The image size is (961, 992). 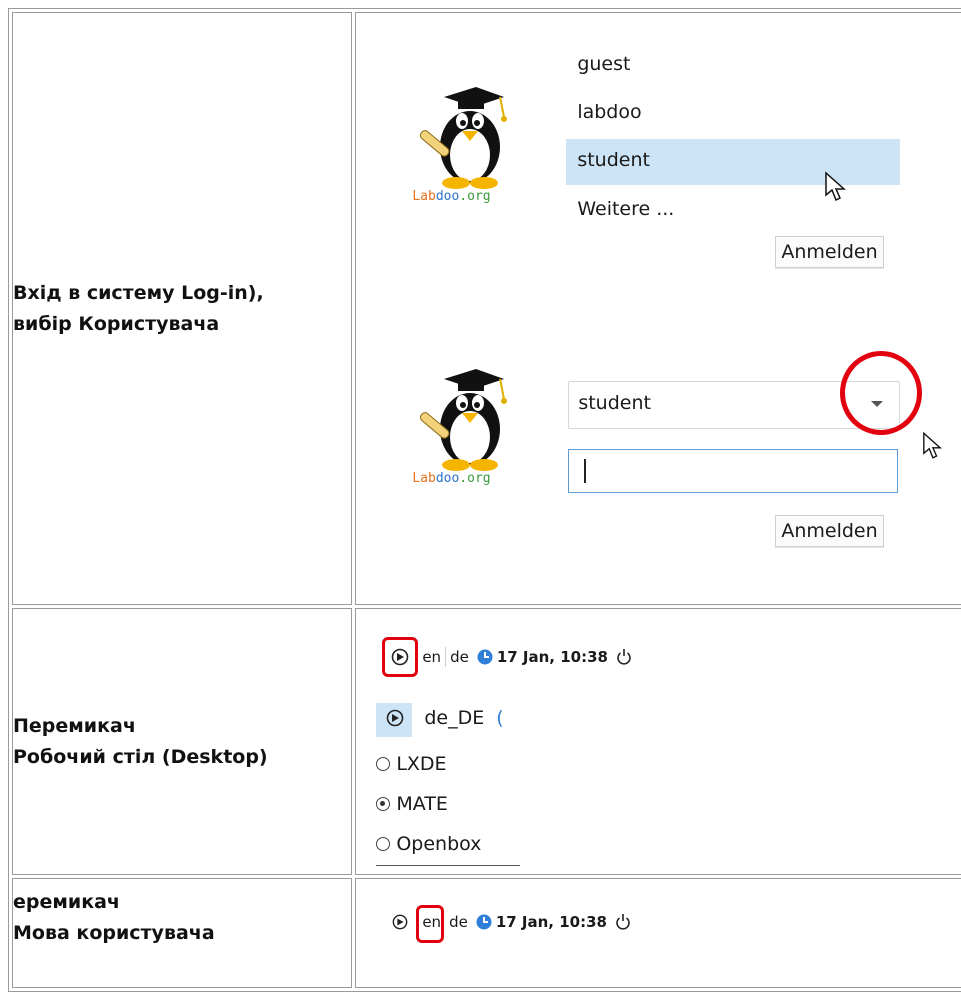 I want to click on session-indicator, so click(x=400, y=657).